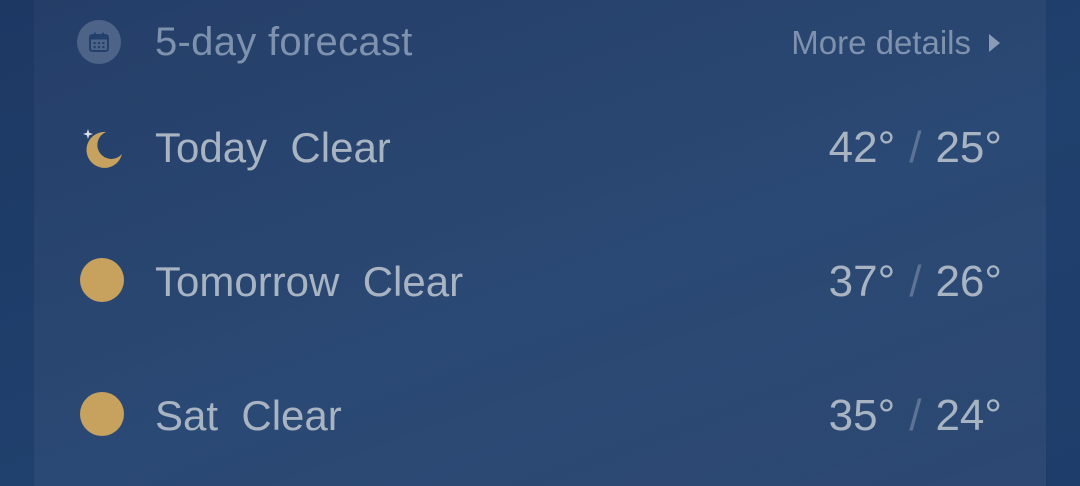 The height and width of the screenshot is (486, 1080). Describe the element at coordinates (187, 415) in the screenshot. I see `day-name: Sat` at that location.